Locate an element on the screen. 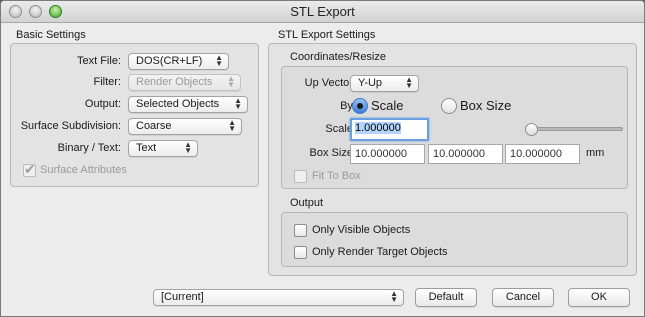 Image resolution: width=645 pixels, height=317 pixels. output-label: Output: is located at coordinates (102, 104).